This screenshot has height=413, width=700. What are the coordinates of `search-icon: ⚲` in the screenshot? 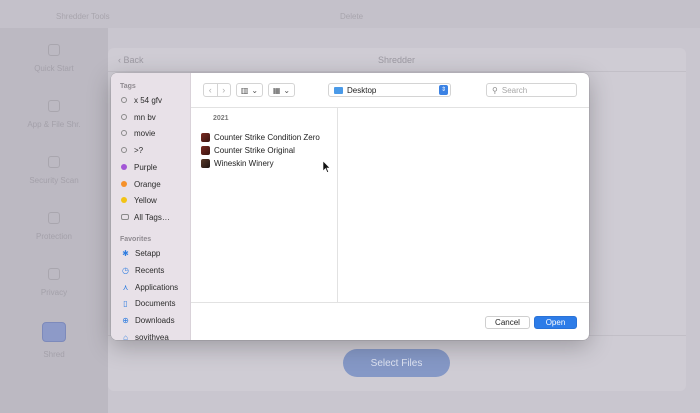 It's located at (495, 90).